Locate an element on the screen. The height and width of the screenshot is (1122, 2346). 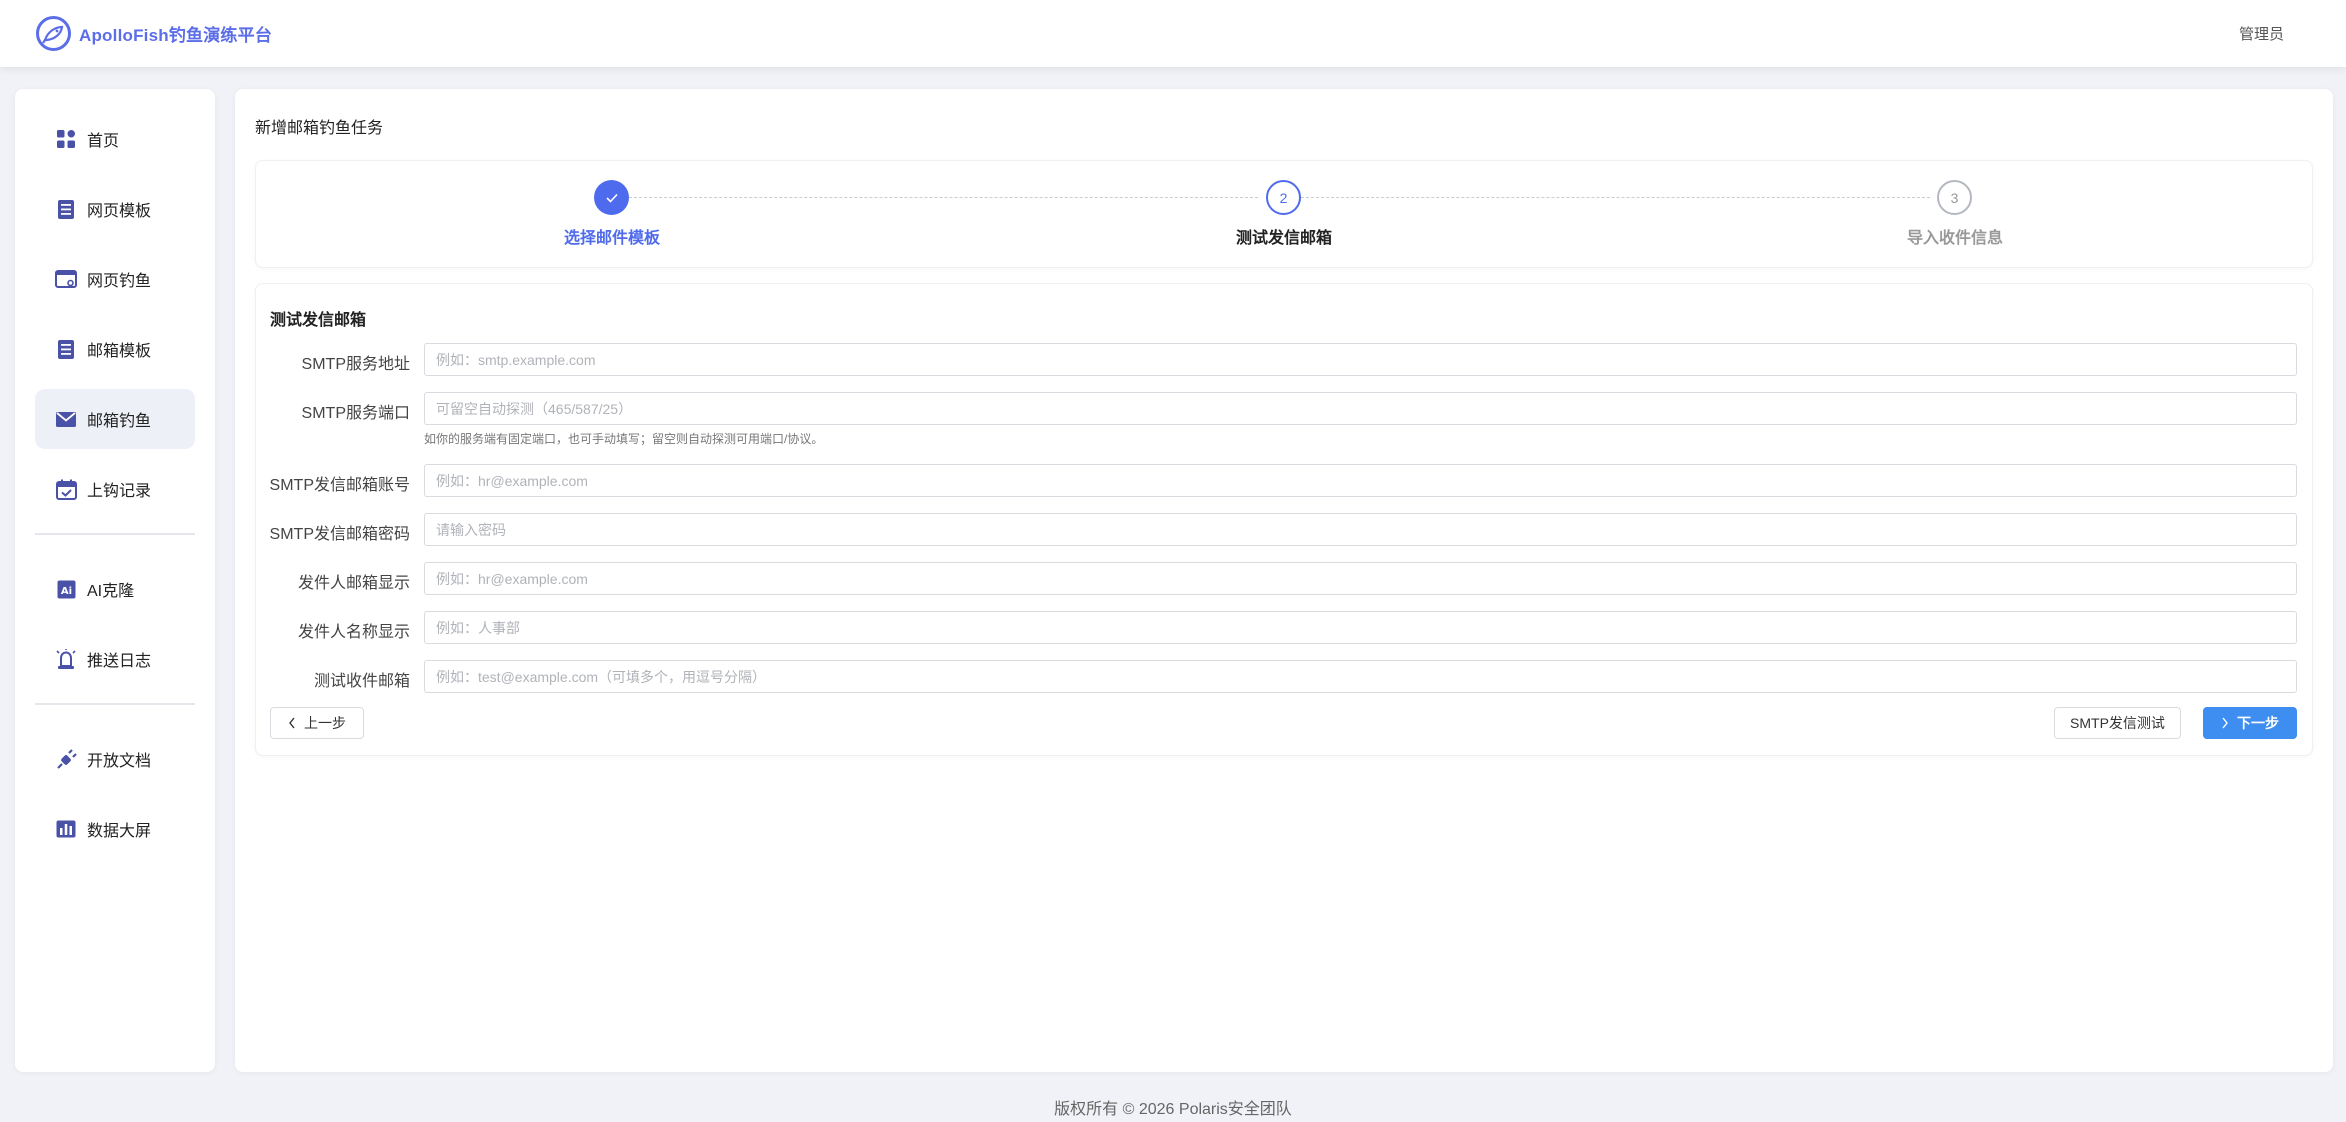
smtp-test-button: SMTP发信测试 is located at coordinates (2117, 723).